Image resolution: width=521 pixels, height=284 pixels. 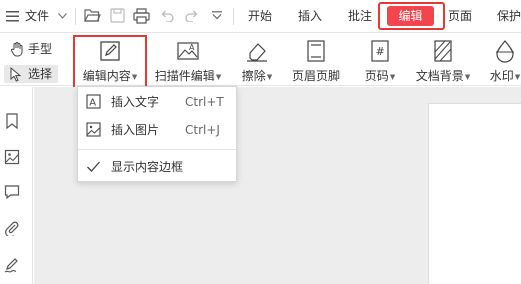 I want to click on header-footer-button: 页眉页脚, so click(x=316, y=59).